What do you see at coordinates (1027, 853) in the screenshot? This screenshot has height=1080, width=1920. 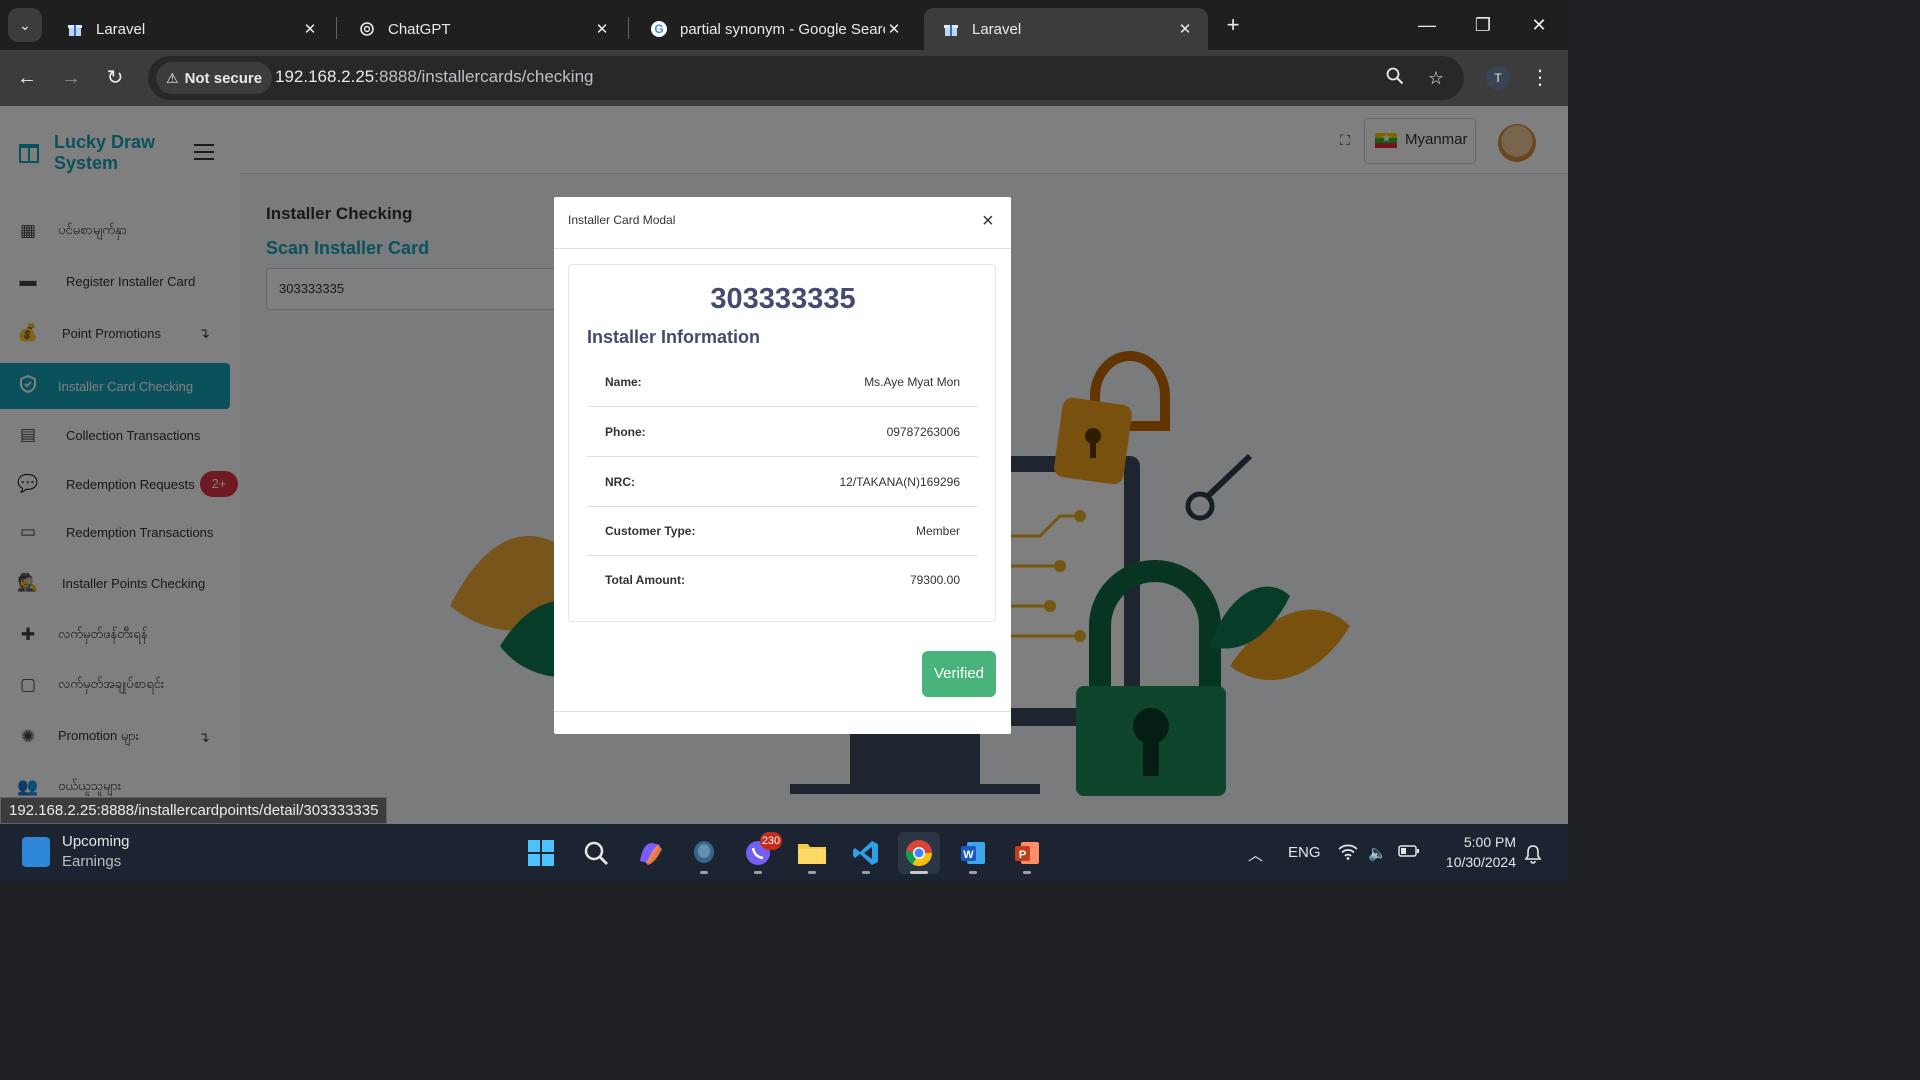 I see `powerpoint-icon: P` at bounding box center [1027, 853].